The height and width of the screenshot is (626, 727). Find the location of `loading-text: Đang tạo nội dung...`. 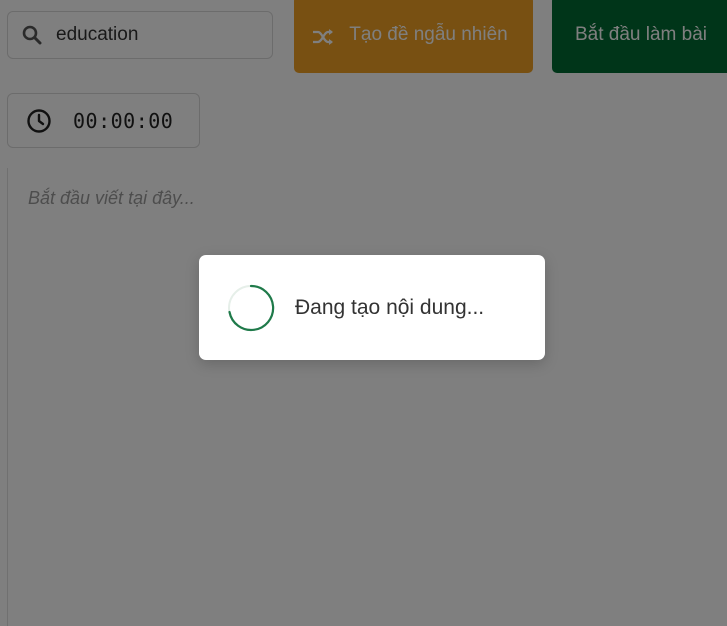

loading-text: Đang tạo nội dung... is located at coordinates (390, 307).